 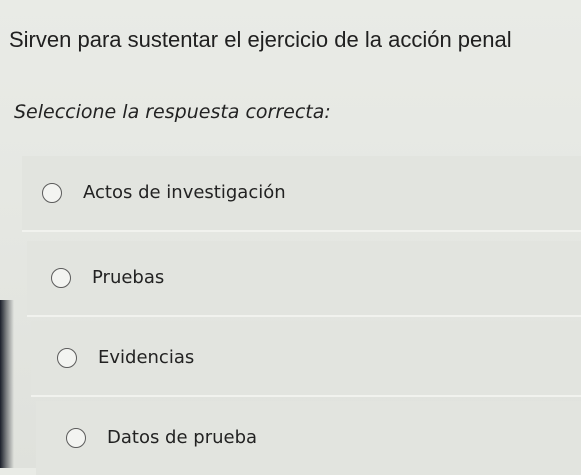 I want to click on left-edge-shadow, so click(x=7, y=384).